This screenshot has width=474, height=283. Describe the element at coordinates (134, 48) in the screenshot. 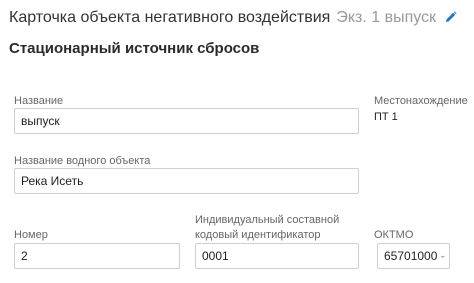

I see `section-title: Стационарный источник сбросов` at that location.